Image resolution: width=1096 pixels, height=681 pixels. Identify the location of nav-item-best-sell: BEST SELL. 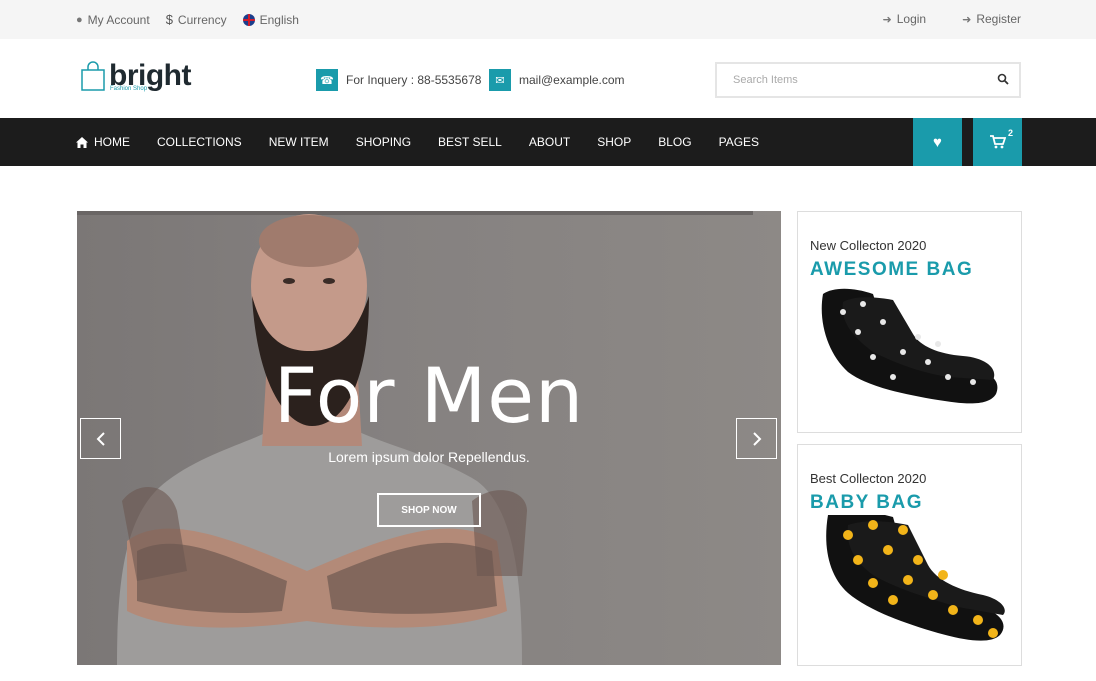
(470, 142).